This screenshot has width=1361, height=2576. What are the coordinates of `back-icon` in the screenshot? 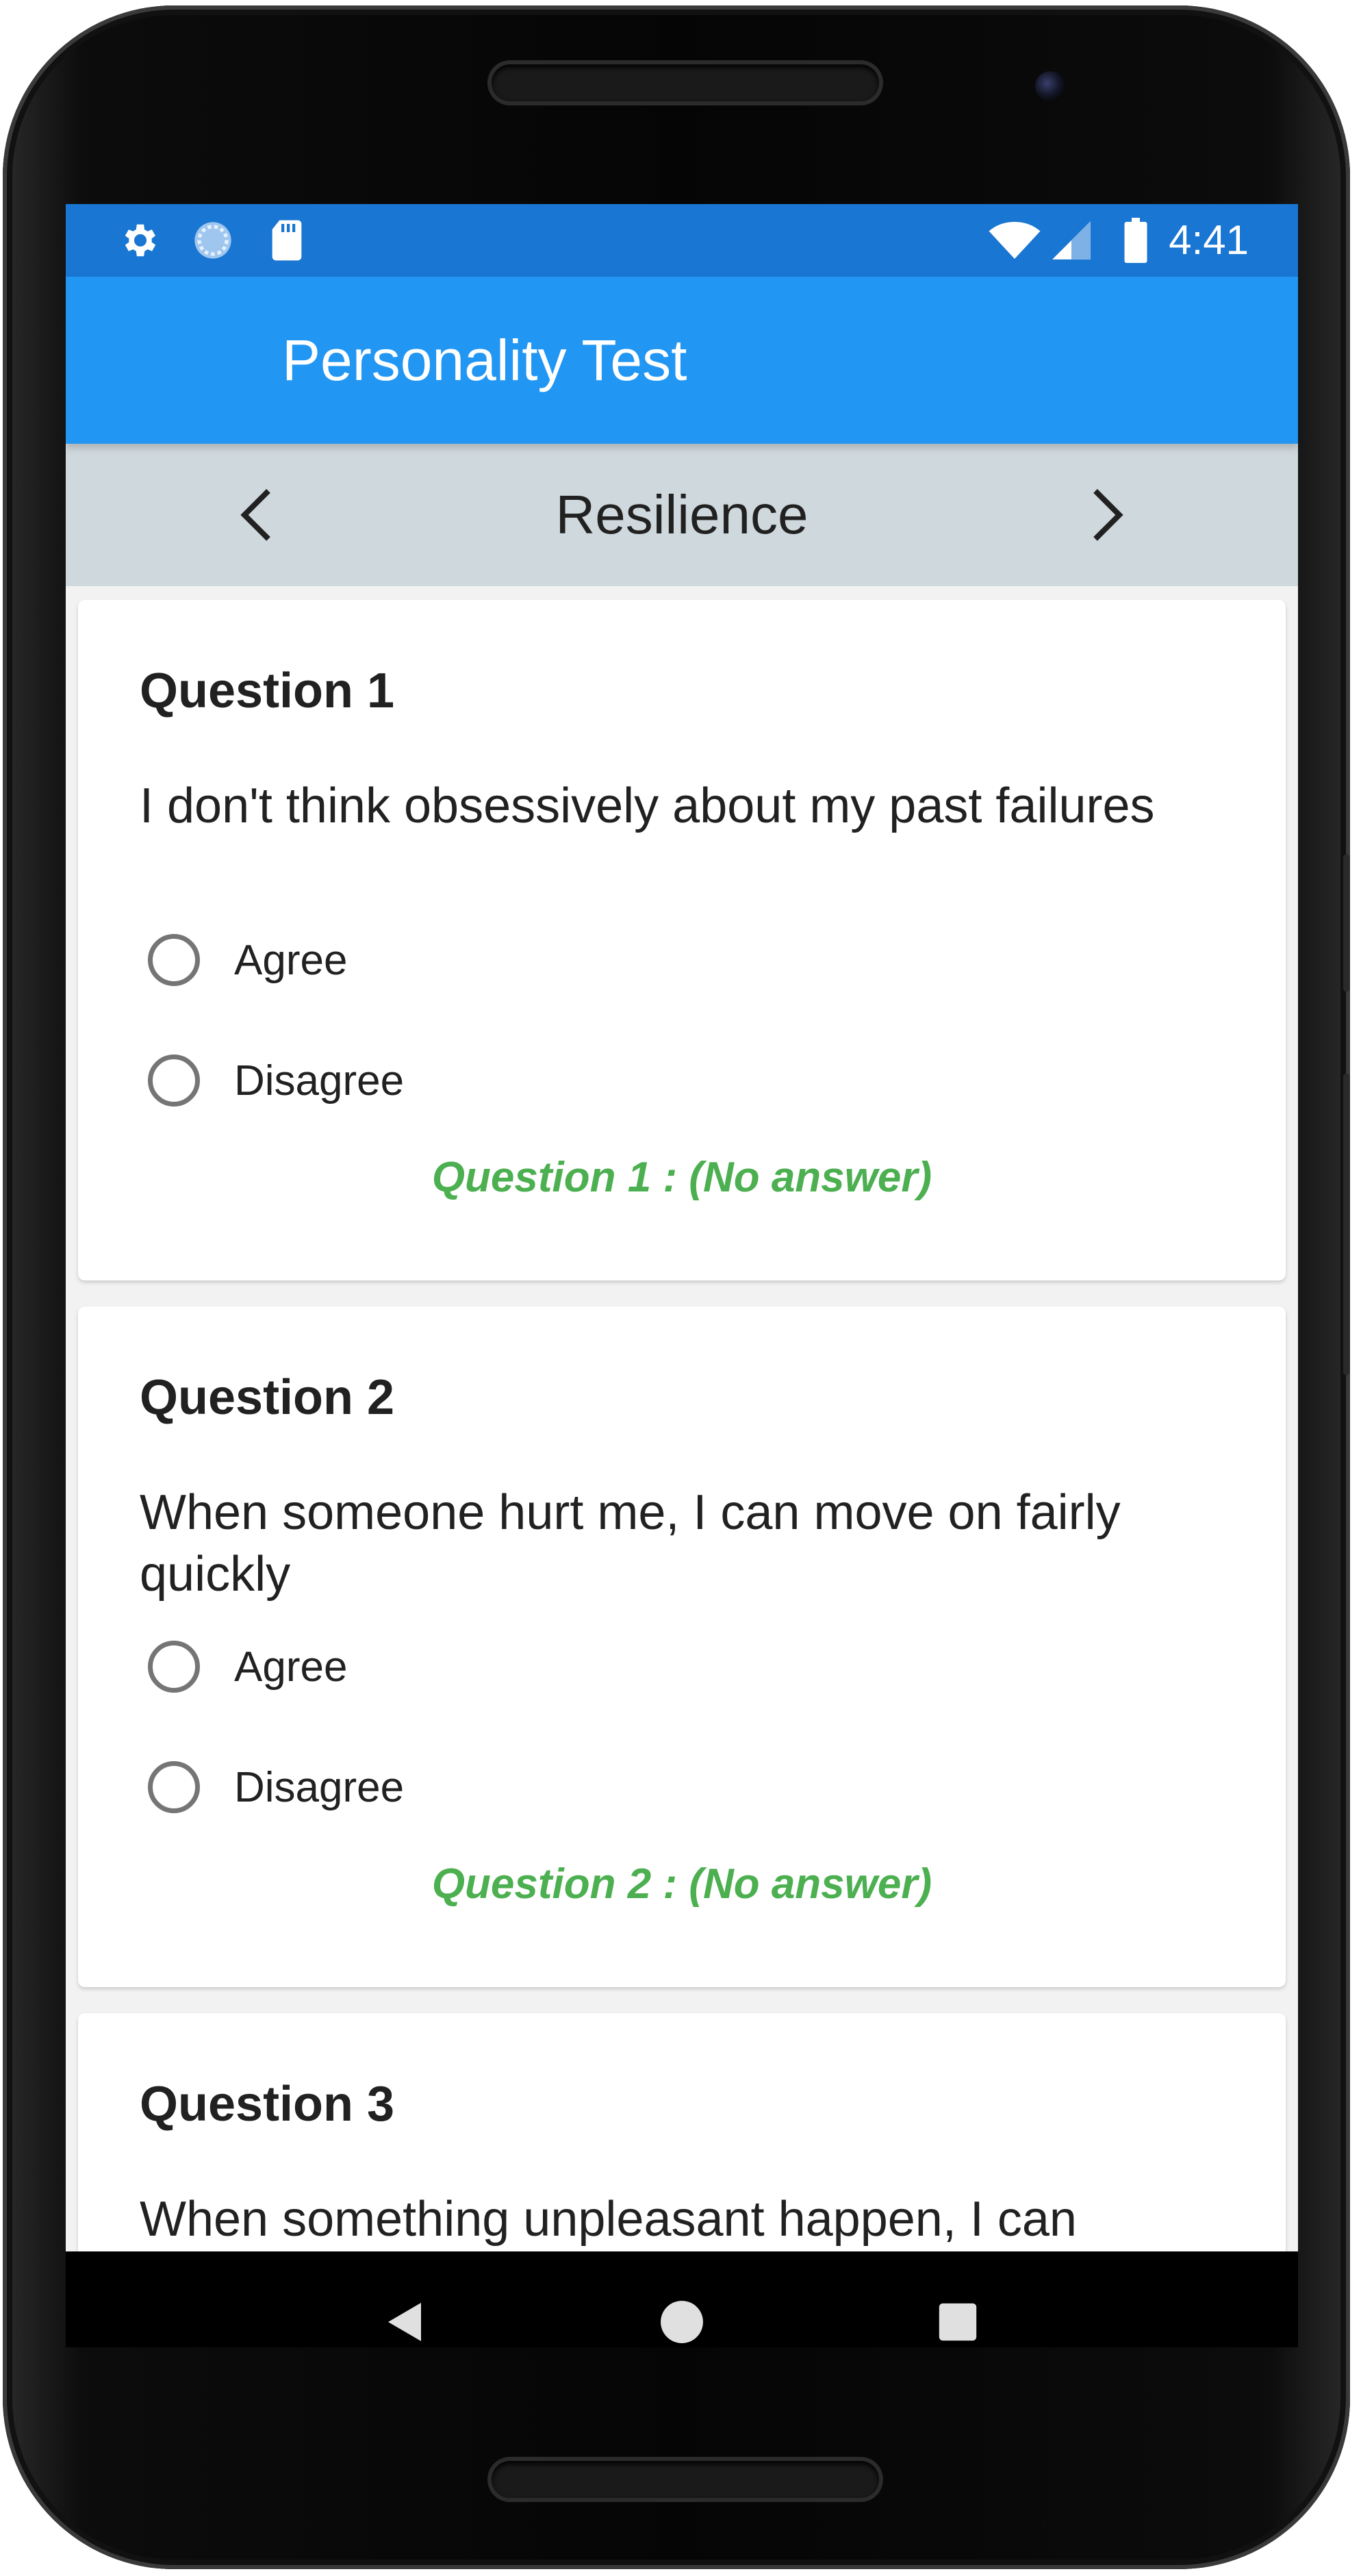 It's located at (406, 2322).